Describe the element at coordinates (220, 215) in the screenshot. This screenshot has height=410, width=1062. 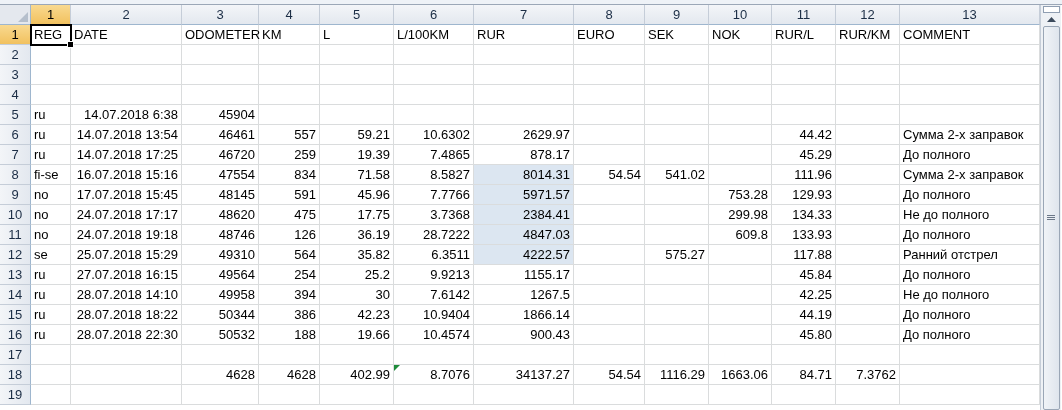
I see `table-cell: 48620` at that location.